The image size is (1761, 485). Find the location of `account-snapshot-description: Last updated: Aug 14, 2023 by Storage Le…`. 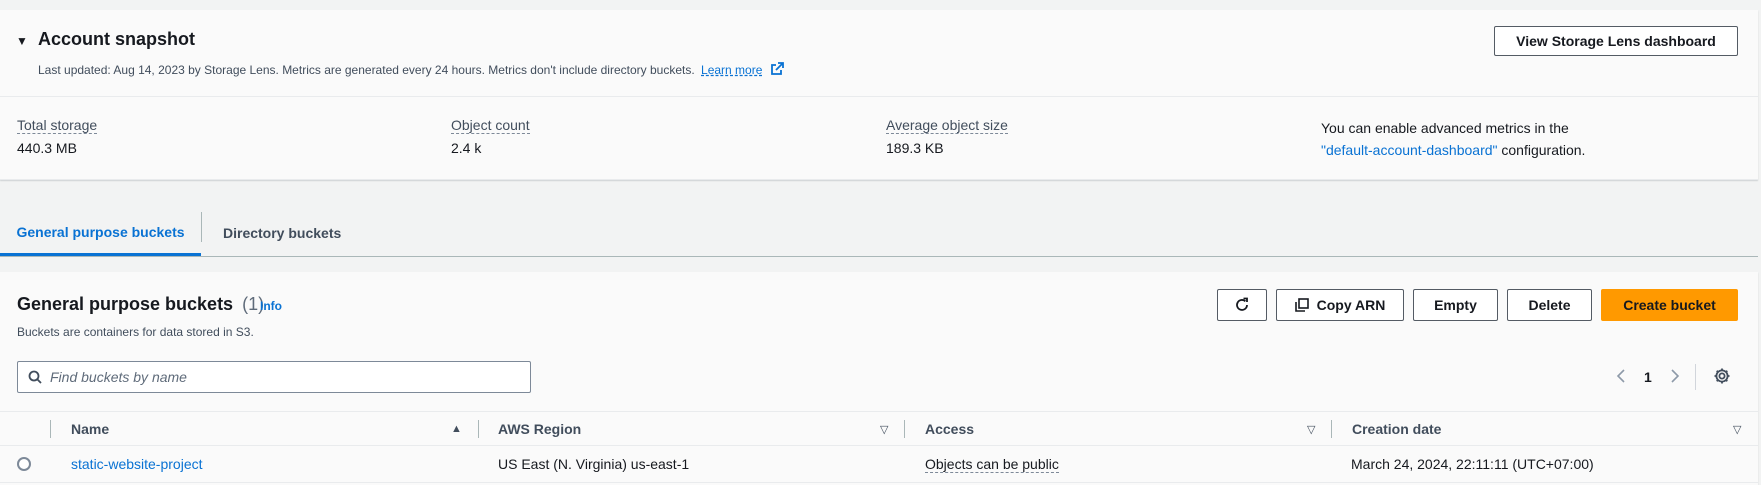

account-snapshot-description: Last updated: Aug 14, 2023 by Storage Le… is located at coordinates (411, 69).